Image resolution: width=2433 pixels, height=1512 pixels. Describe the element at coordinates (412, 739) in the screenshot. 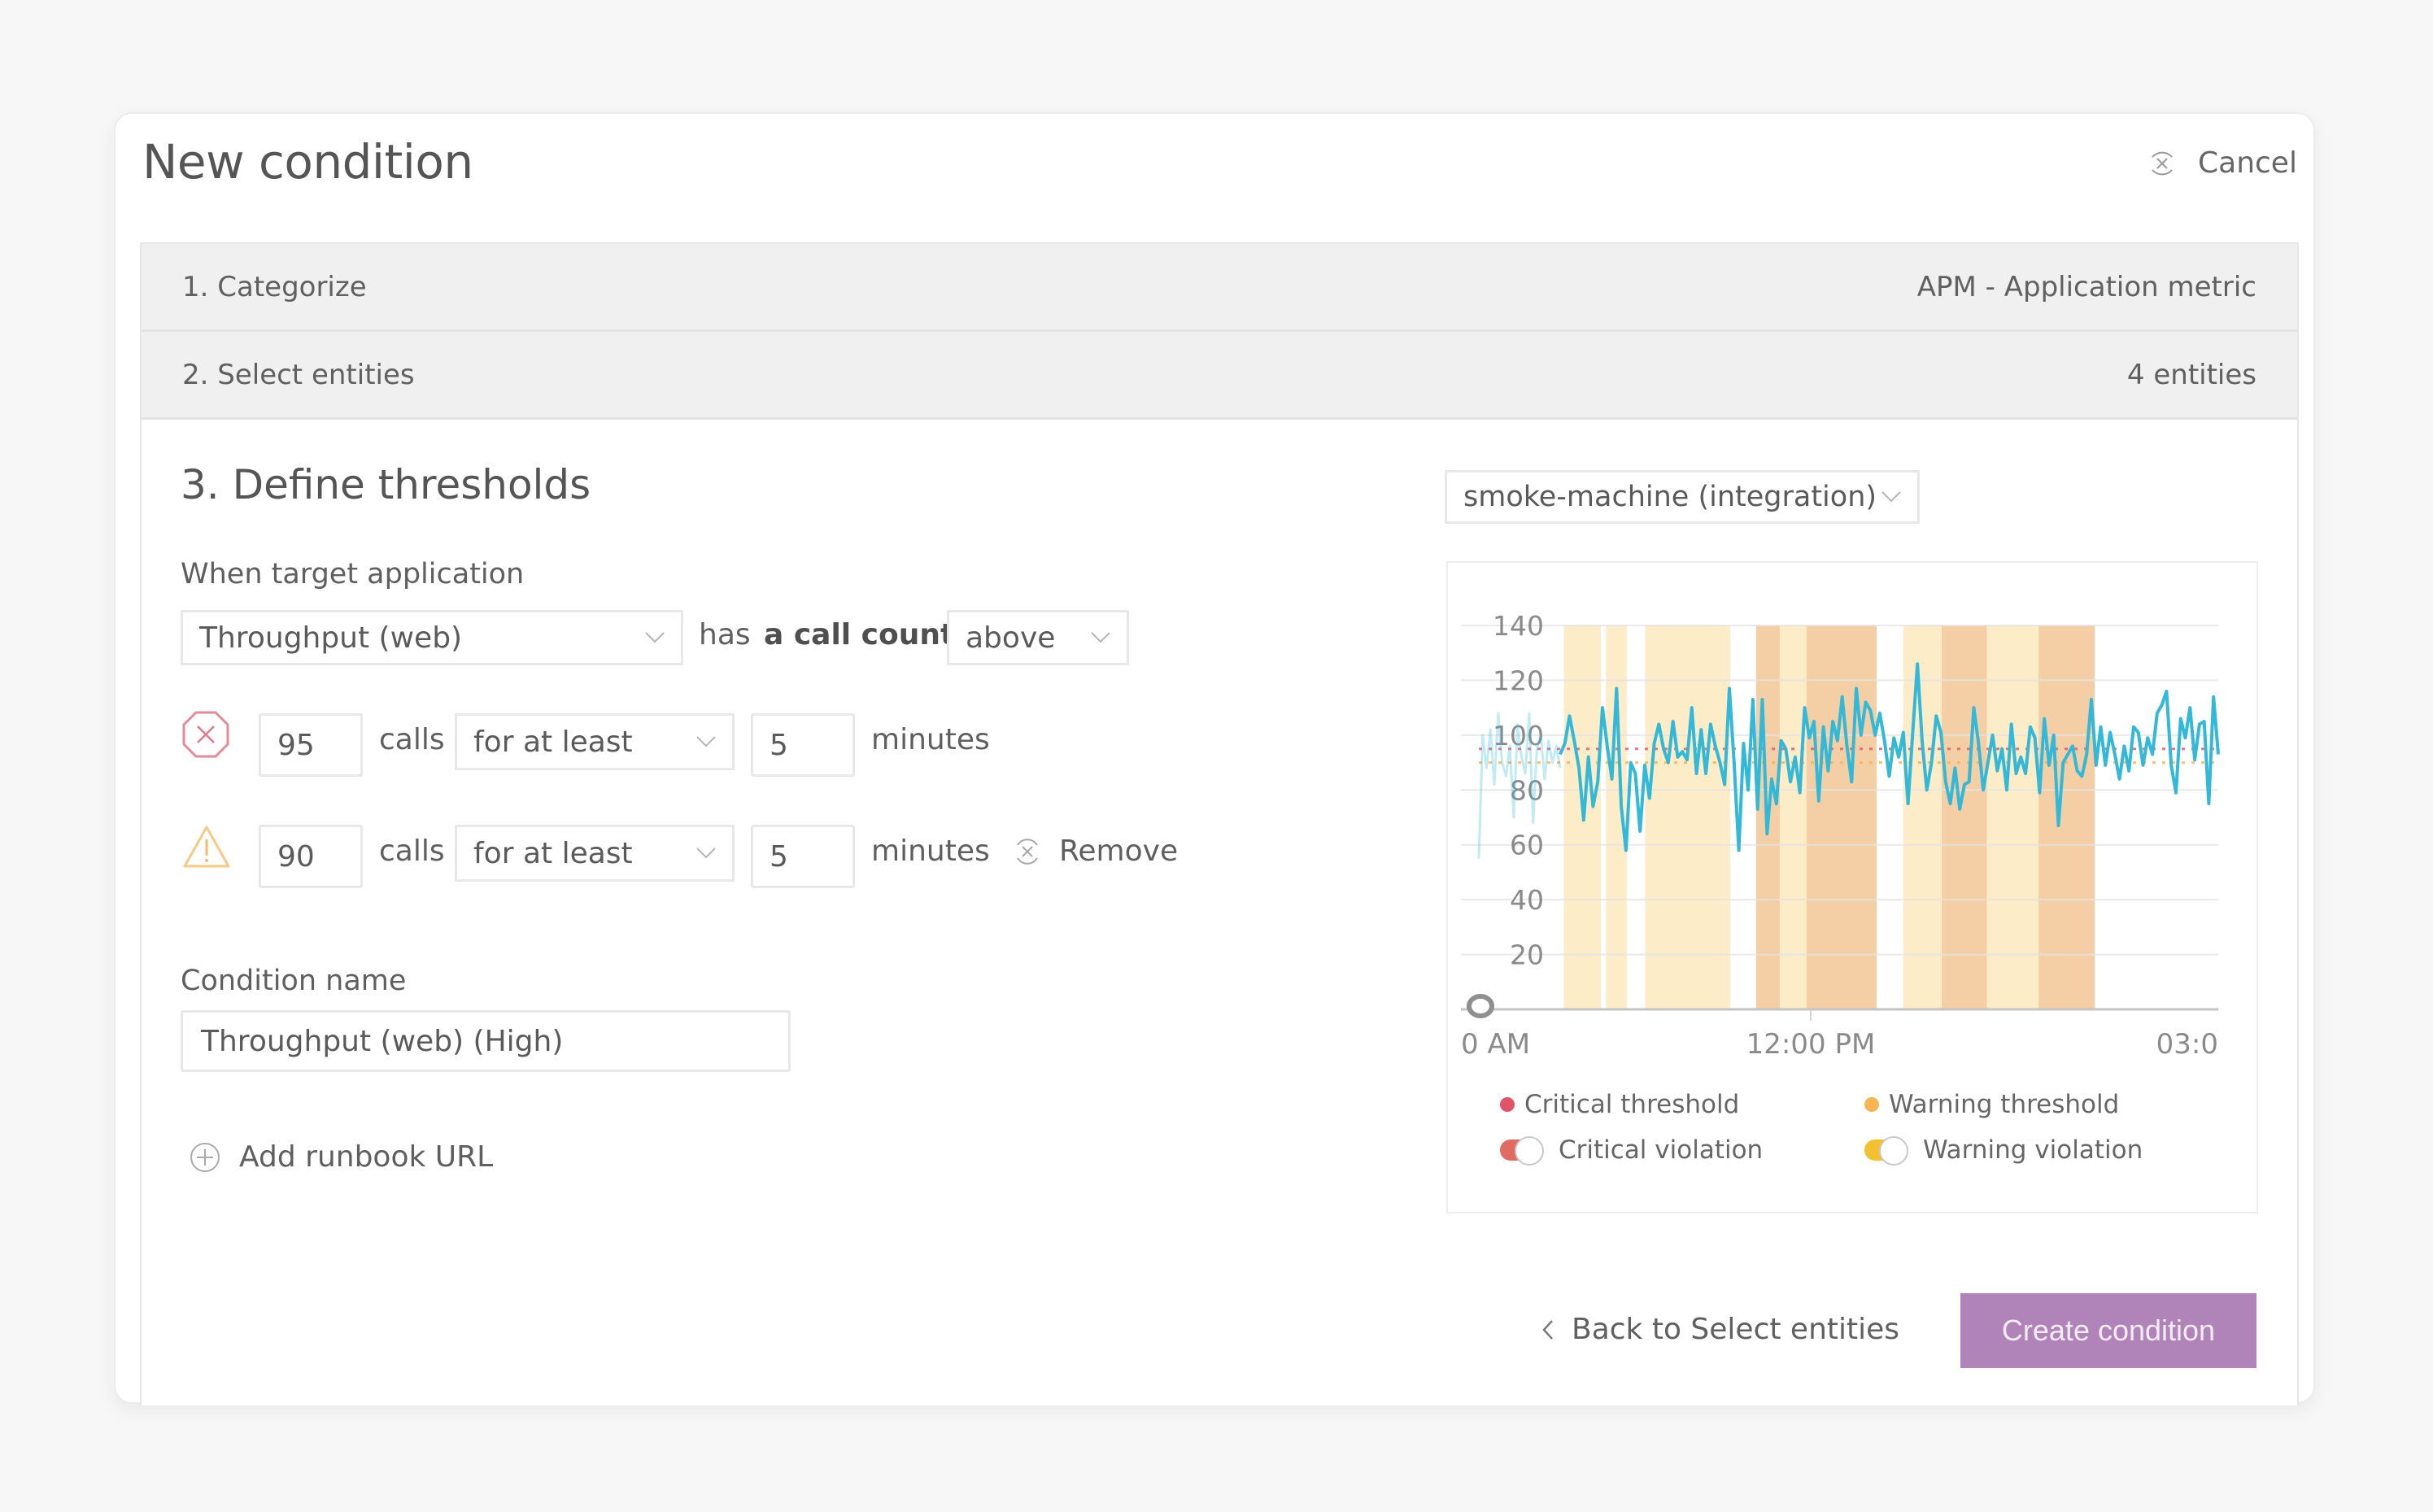

I see `critical-unit-label: calls` at that location.